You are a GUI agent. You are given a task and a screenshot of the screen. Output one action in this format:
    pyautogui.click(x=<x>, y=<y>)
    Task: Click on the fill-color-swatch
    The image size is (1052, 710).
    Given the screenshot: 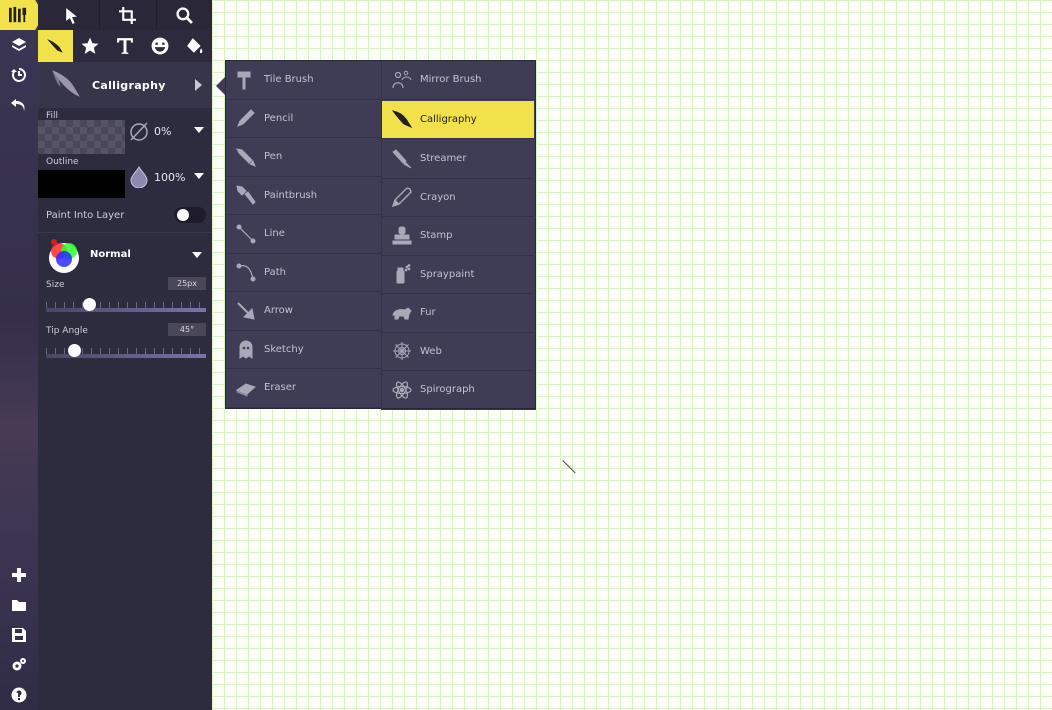 What is the action you would take?
    pyautogui.click(x=81, y=137)
    